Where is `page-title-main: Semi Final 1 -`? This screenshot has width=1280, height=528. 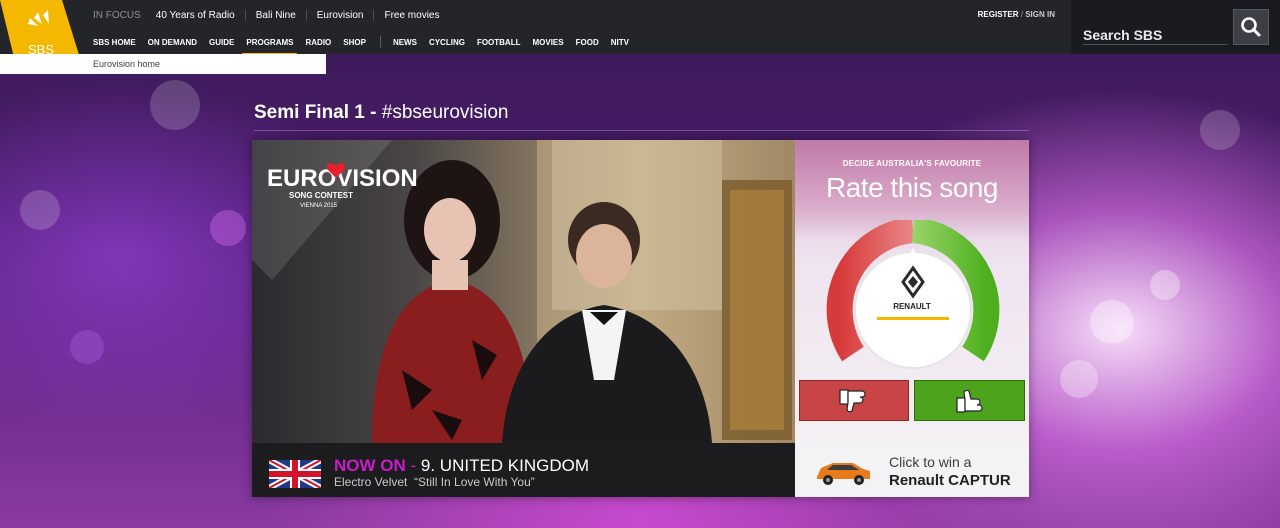 page-title-main: Semi Final 1 - is located at coordinates (318, 112).